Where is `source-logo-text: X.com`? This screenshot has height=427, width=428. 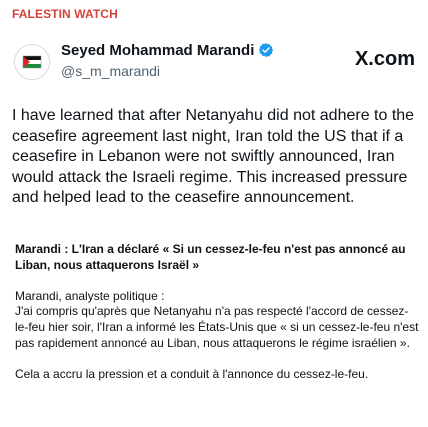
source-logo-text: X.com is located at coordinates (384, 59).